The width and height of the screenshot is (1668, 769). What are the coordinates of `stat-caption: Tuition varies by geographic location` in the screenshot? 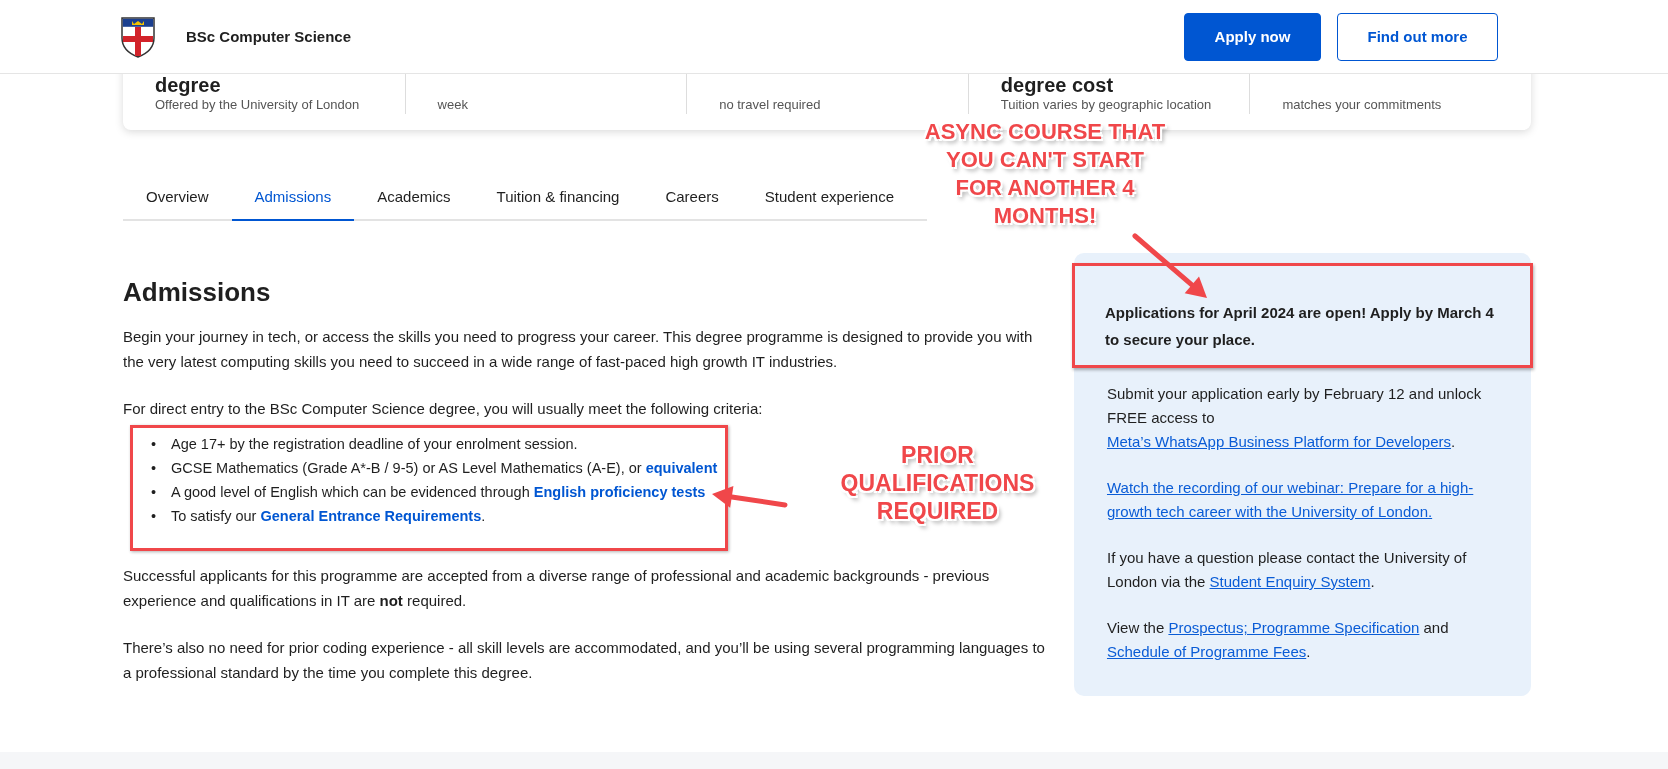 It's located at (1106, 105).